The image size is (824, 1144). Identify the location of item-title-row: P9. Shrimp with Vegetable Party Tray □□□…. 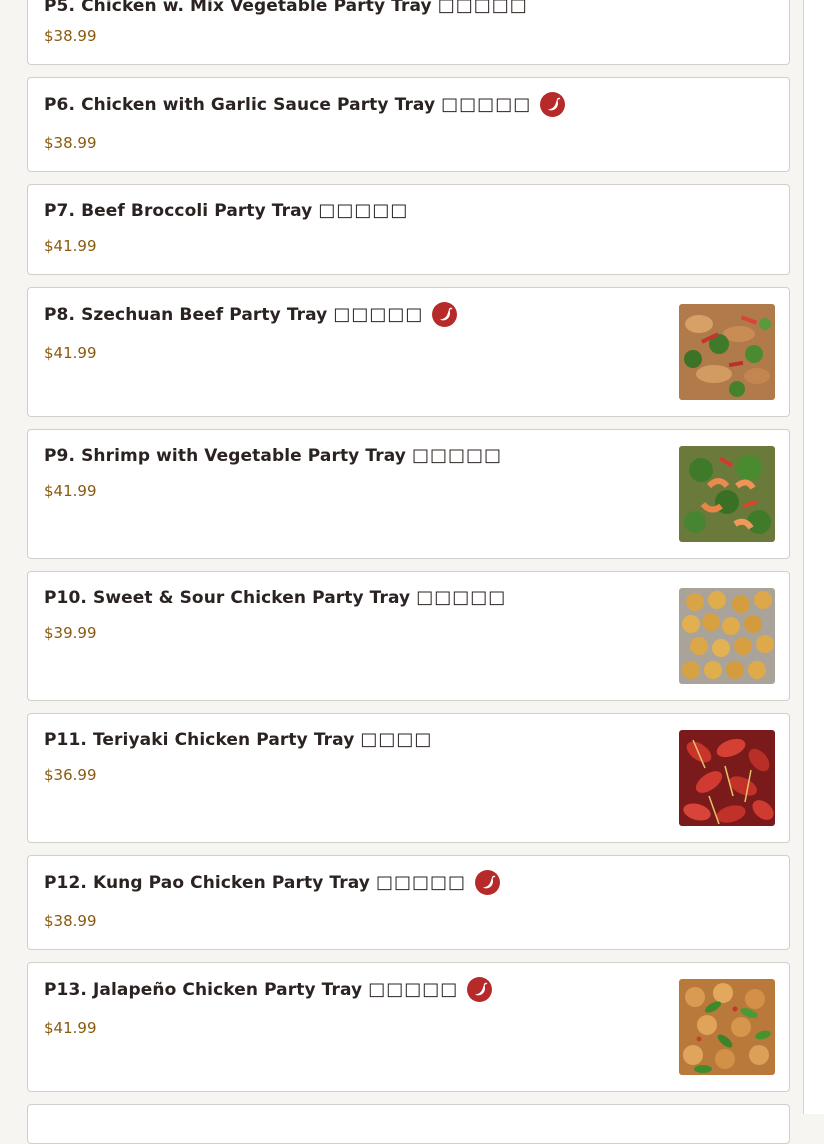
(273, 455).